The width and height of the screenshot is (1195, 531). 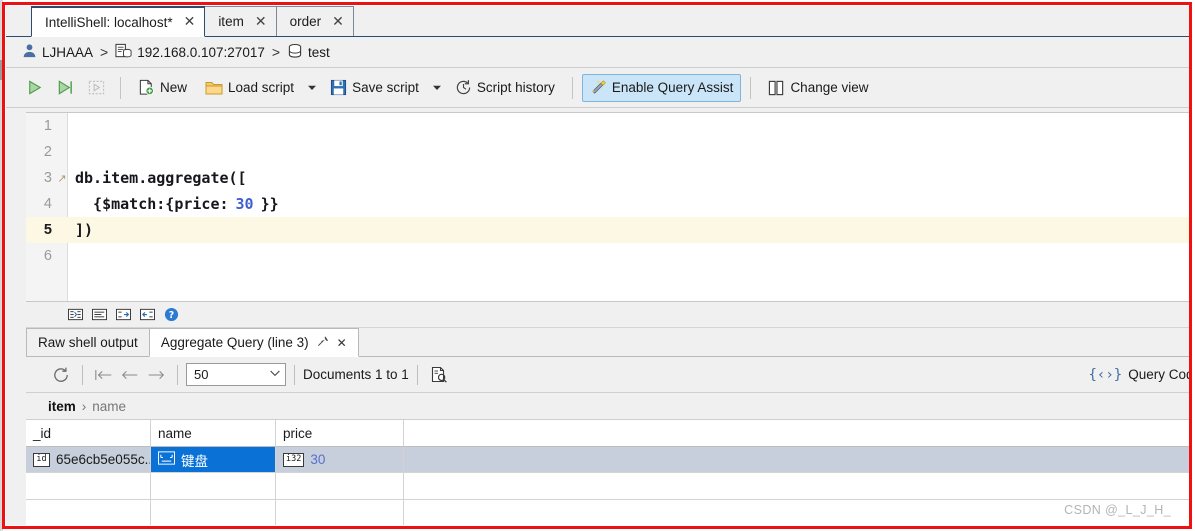 What do you see at coordinates (99, 314) in the screenshot?
I see `align-icon` at bounding box center [99, 314].